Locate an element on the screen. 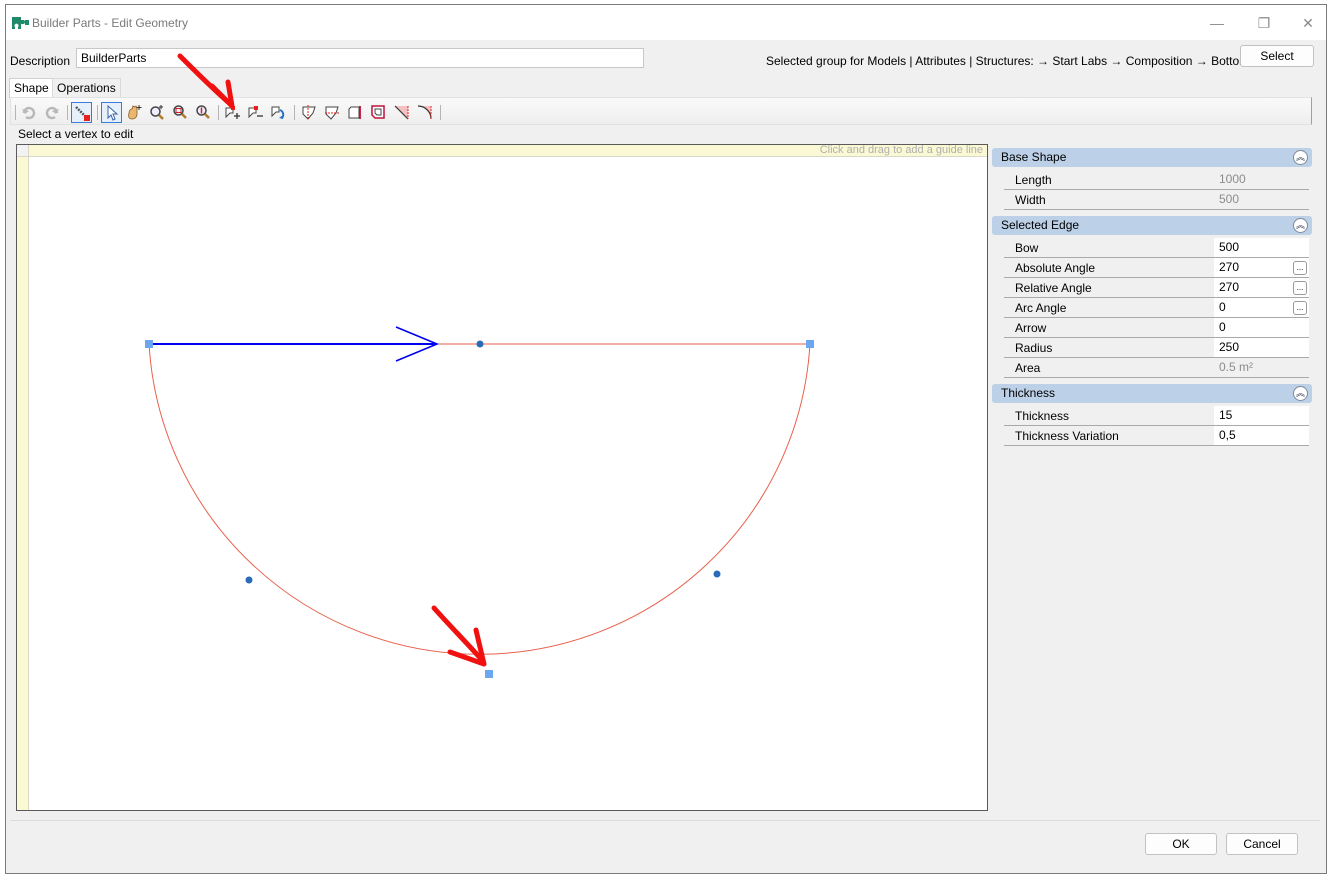  redo-icon is located at coordinates (52, 113).